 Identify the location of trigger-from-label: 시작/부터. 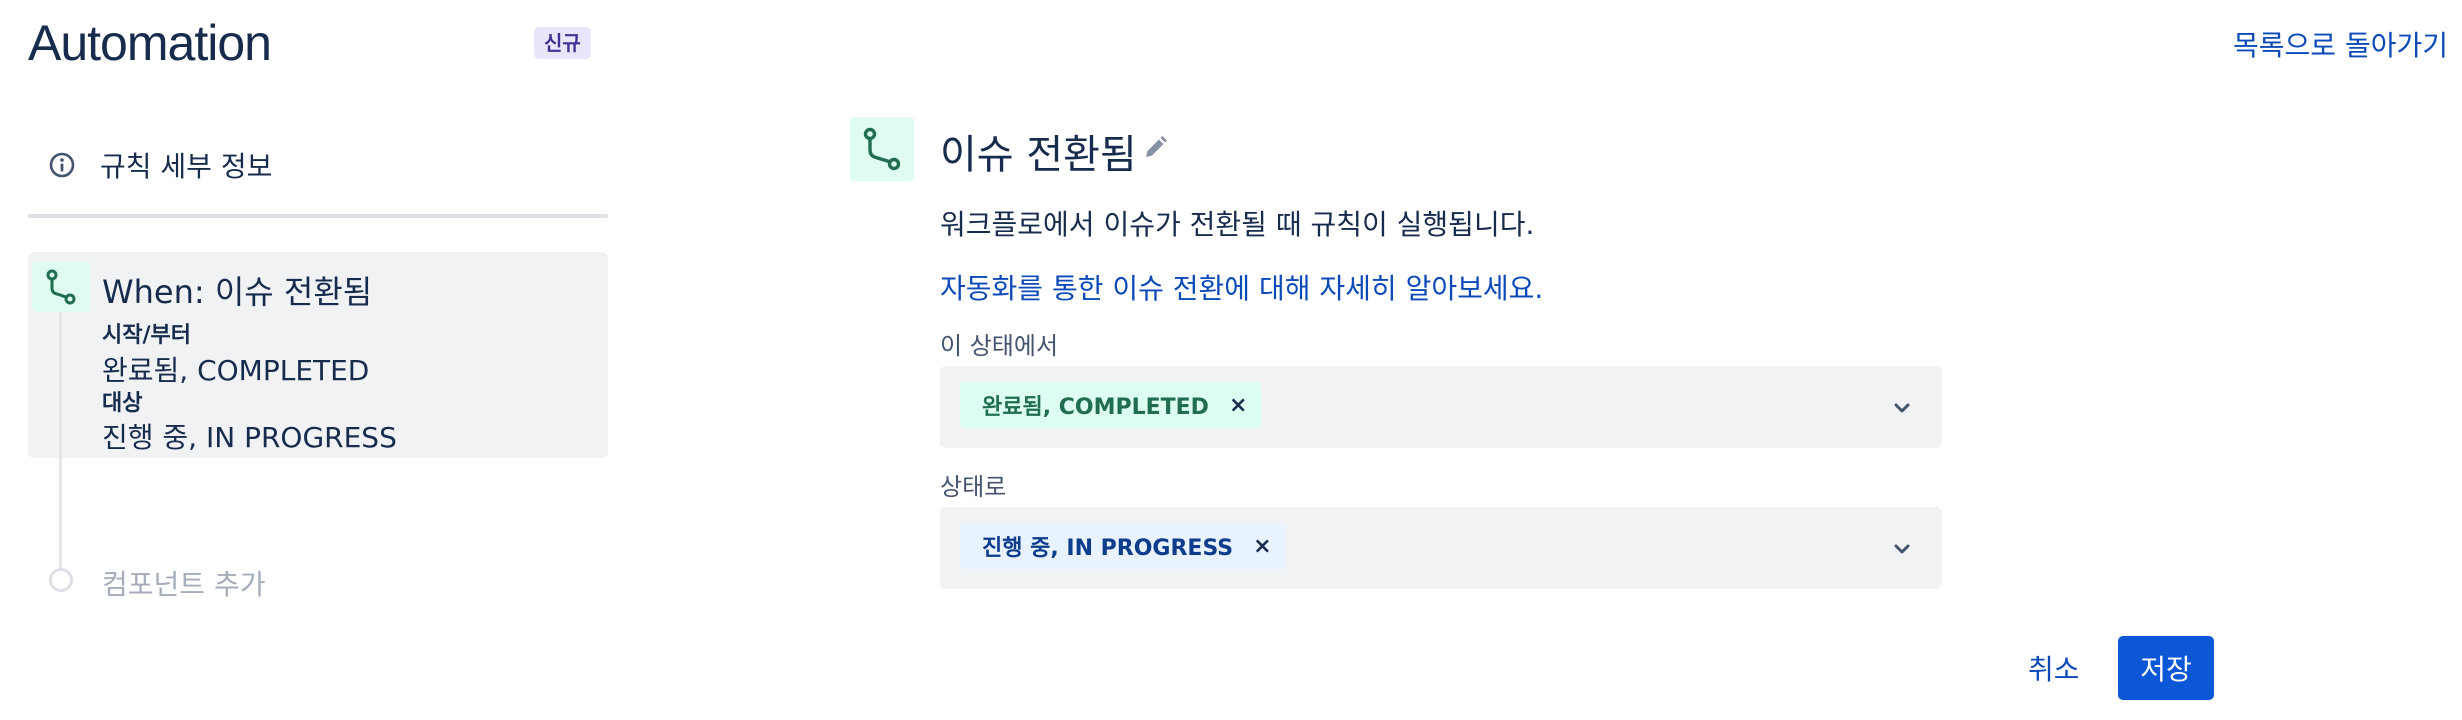
(146, 335).